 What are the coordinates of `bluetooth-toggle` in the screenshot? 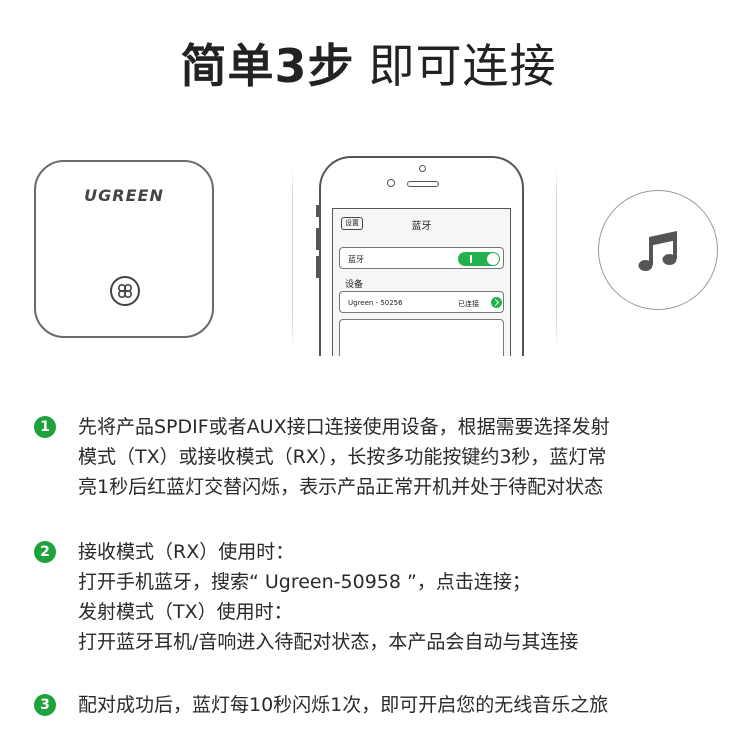 It's located at (479, 259).